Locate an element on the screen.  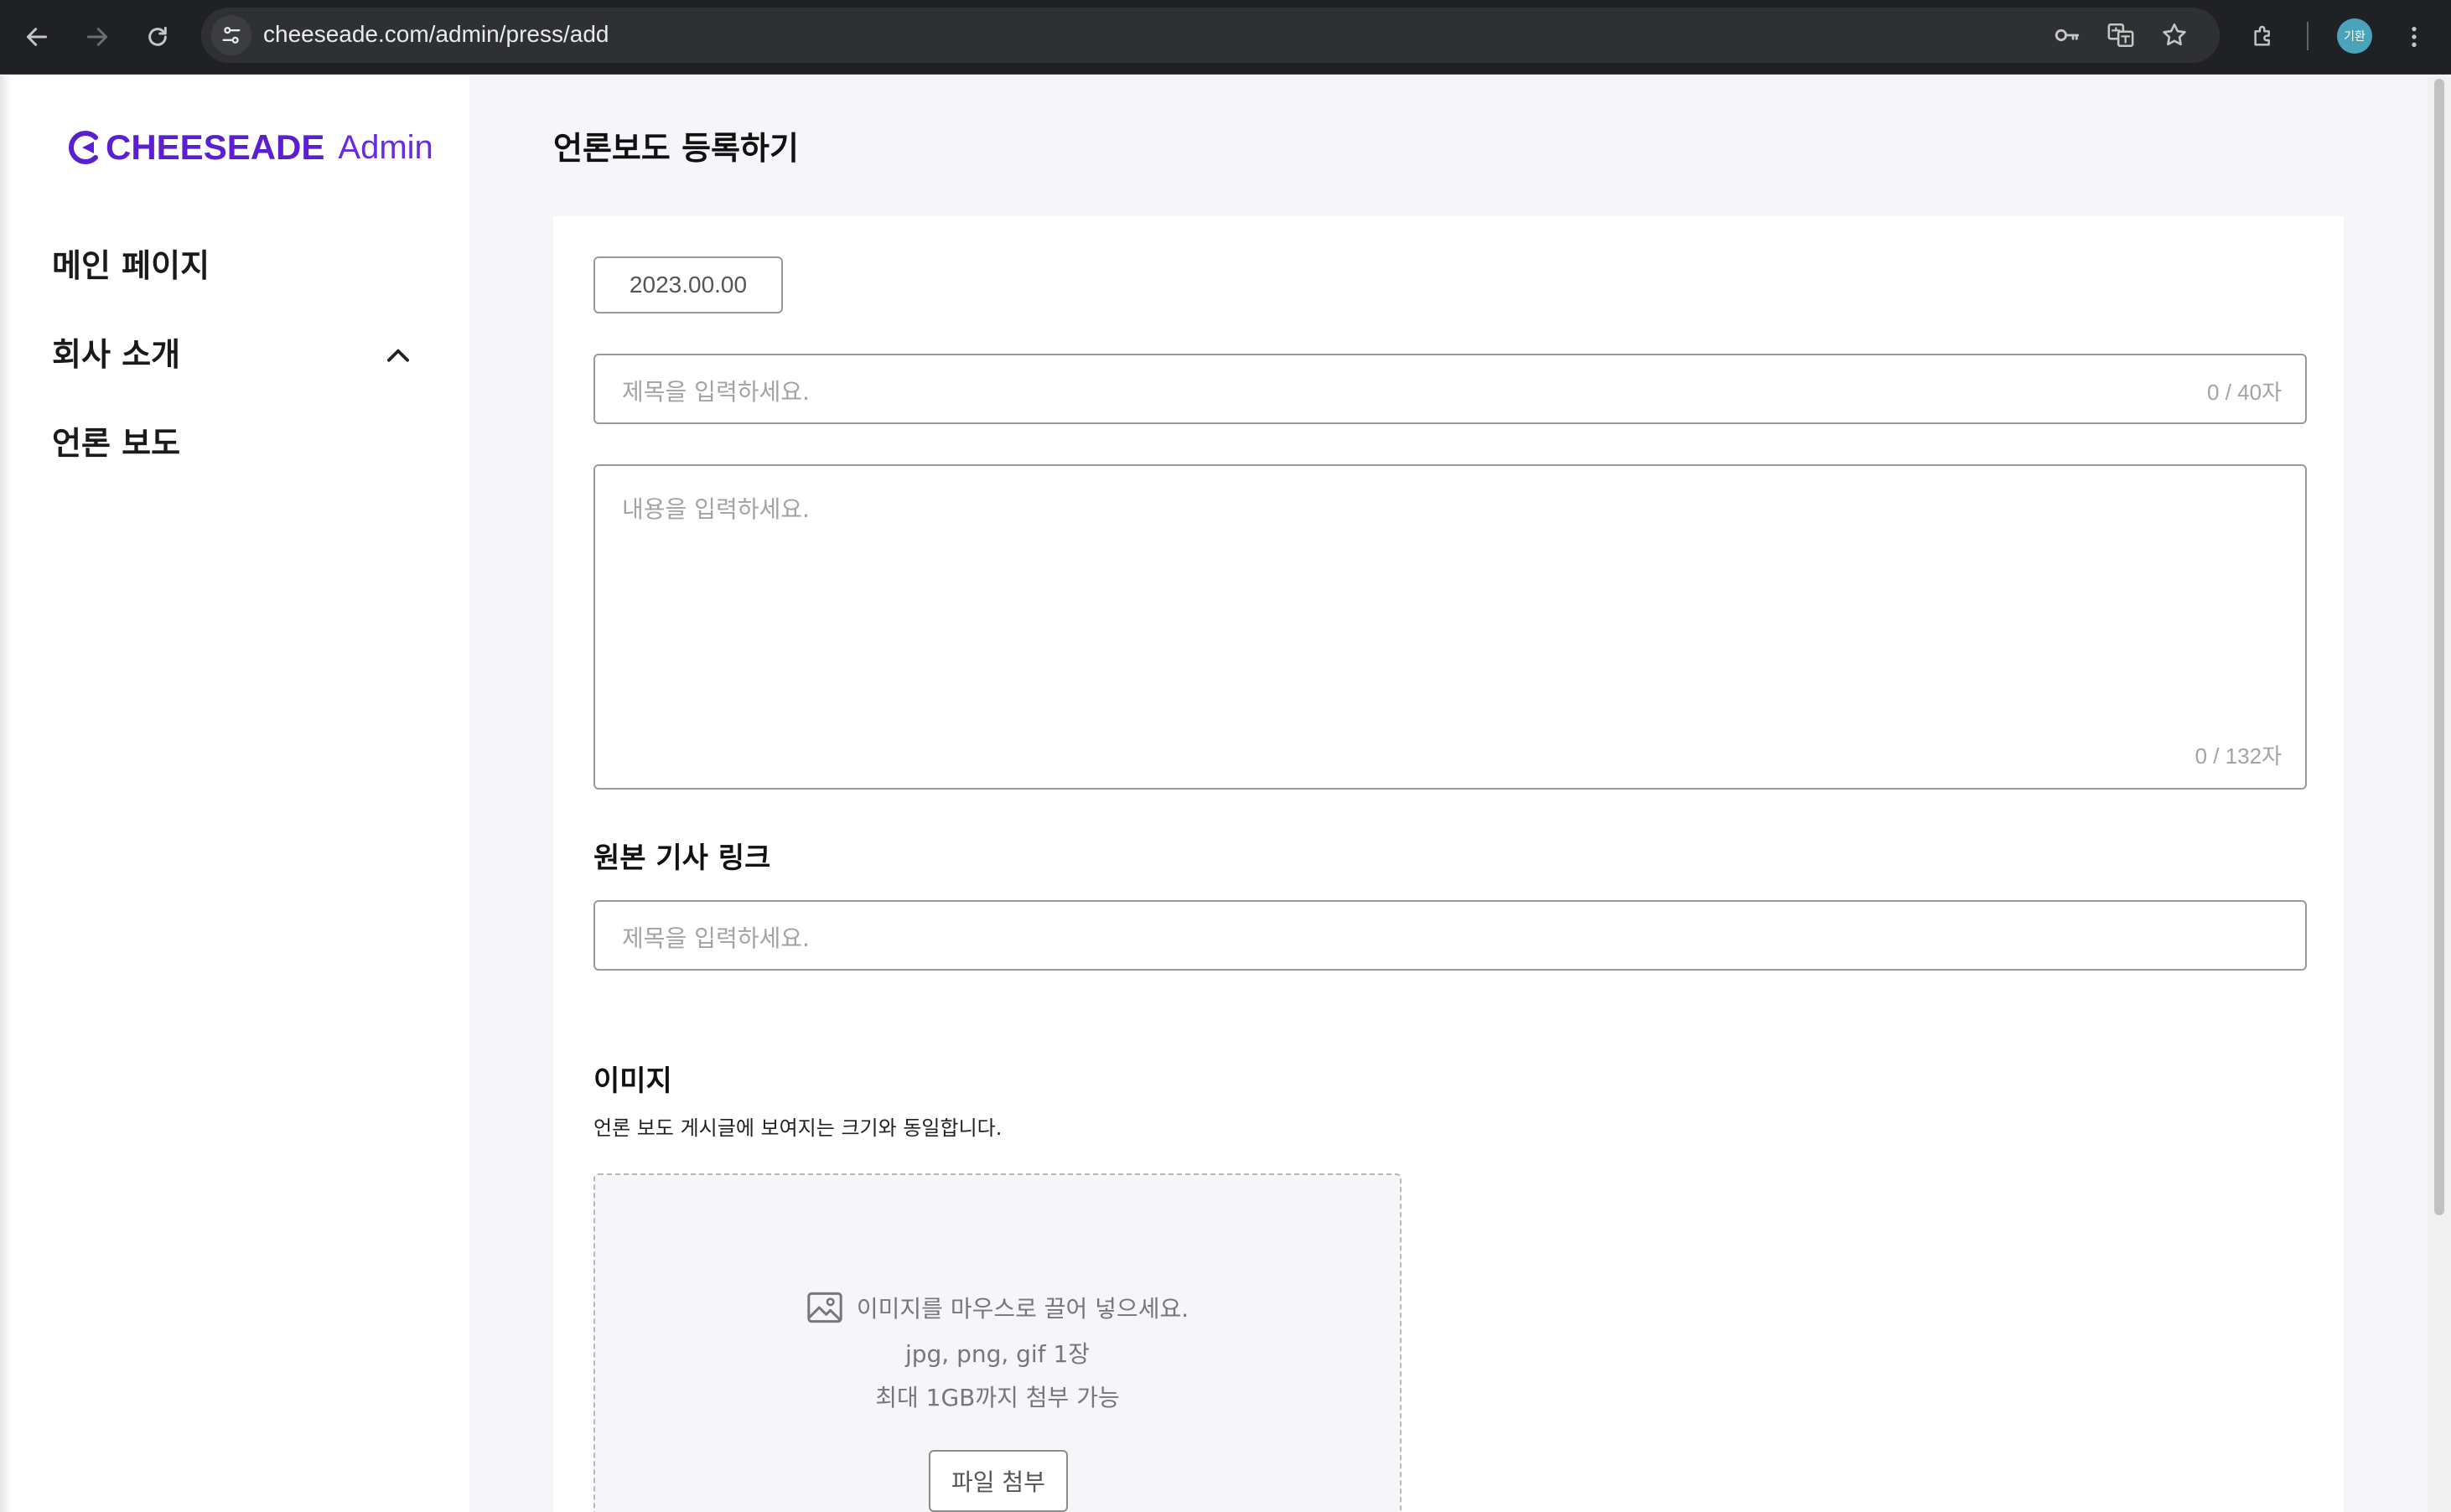
image-section-label: 이미지 is located at coordinates (632, 1081).